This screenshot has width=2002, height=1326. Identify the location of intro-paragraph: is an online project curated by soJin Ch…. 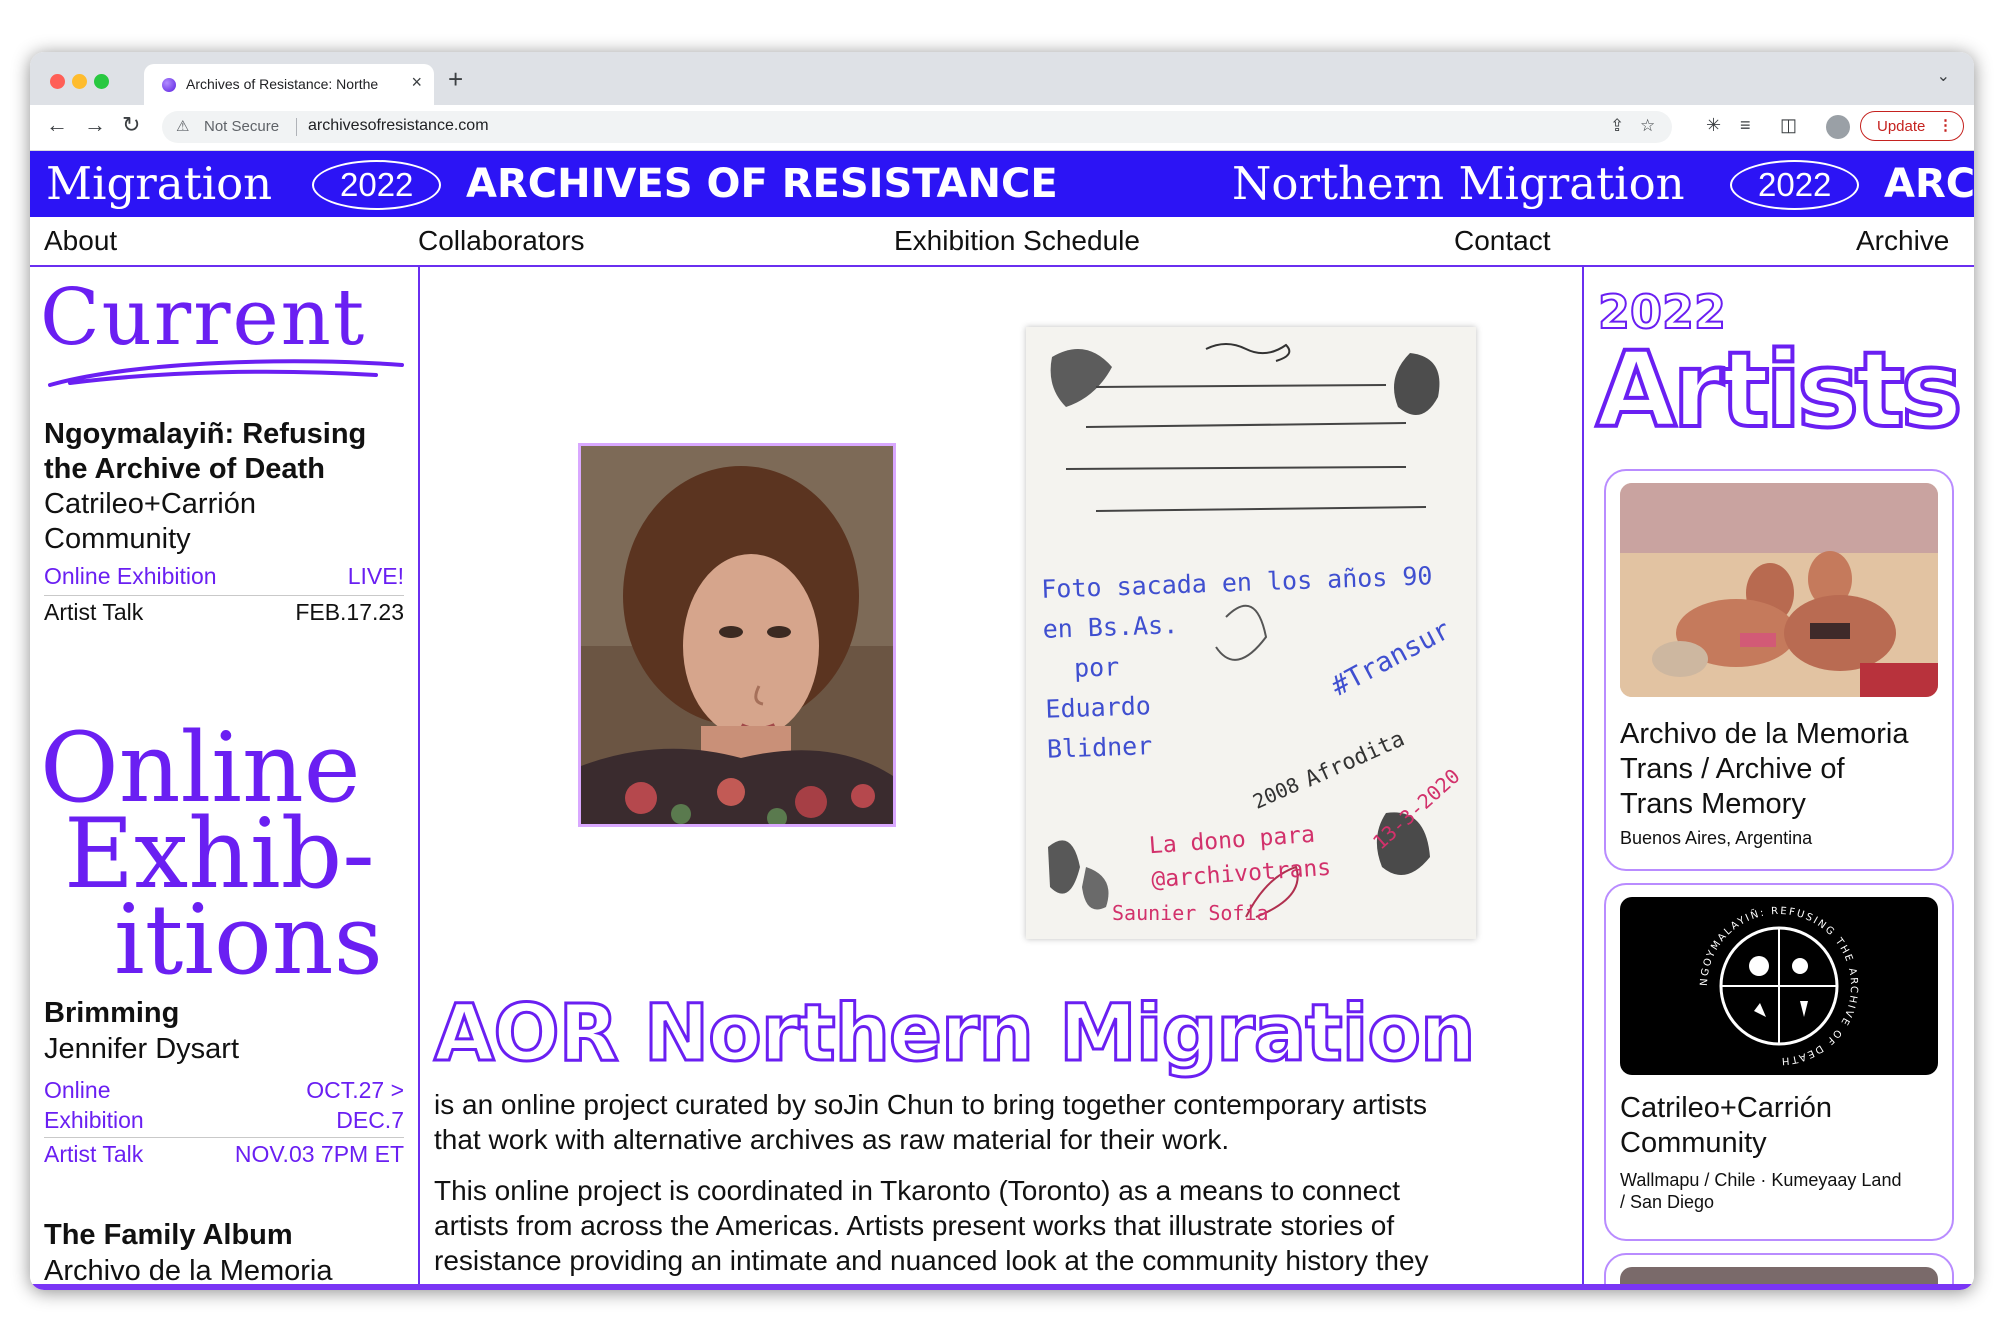
(999, 1122).